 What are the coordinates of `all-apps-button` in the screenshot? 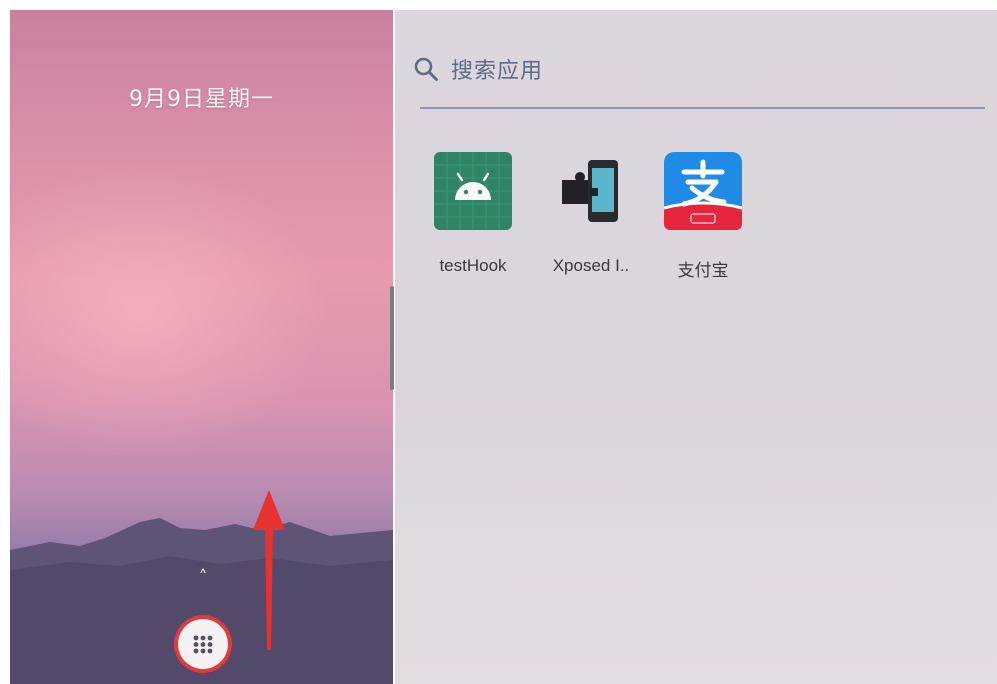 It's located at (203, 644).